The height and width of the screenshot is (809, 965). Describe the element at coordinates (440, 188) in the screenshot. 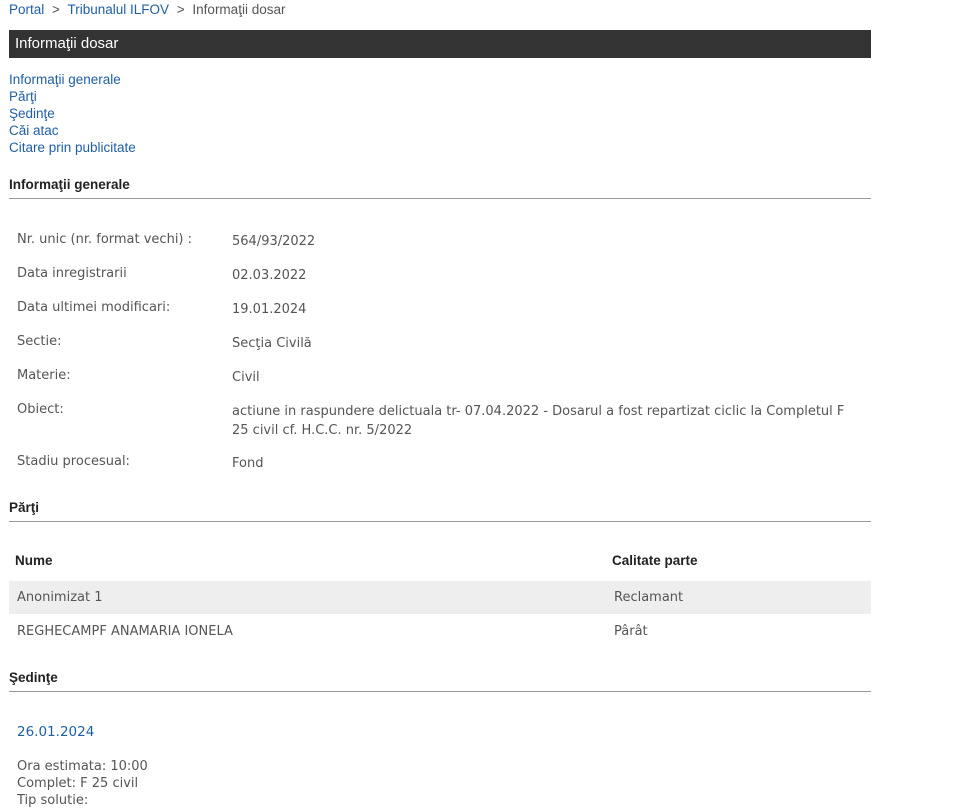

I see `section-heading-informatii-generale: Informaţii generale` at that location.